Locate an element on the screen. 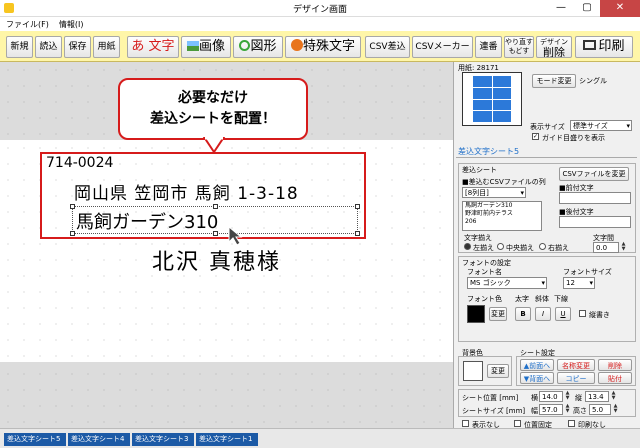  pos-y-value: 13.4 is located at coordinates (596, 397).